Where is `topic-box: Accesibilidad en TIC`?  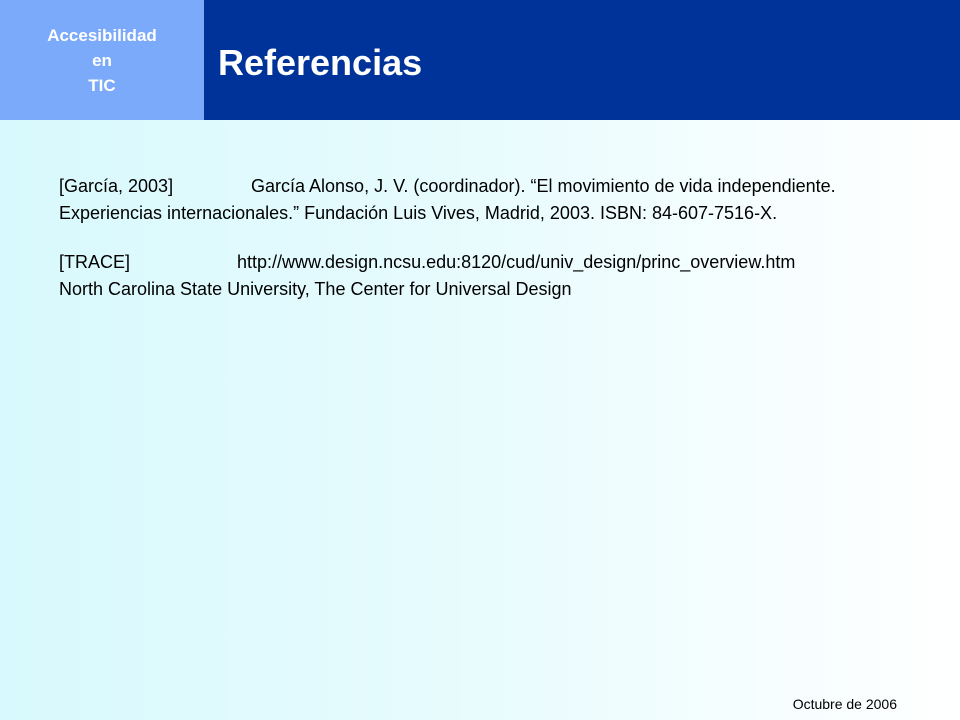 topic-box: Accesibilidad en TIC is located at coordinates (102, 60).